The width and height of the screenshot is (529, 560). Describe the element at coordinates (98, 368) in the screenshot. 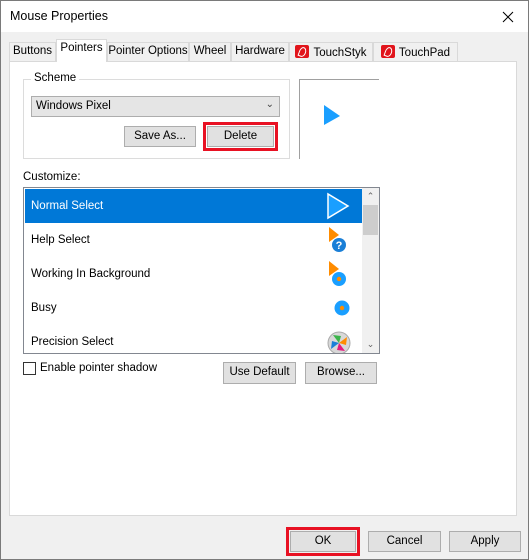

I see `enable-pointer-shadow-label: Enable pointer shadow` at that location.